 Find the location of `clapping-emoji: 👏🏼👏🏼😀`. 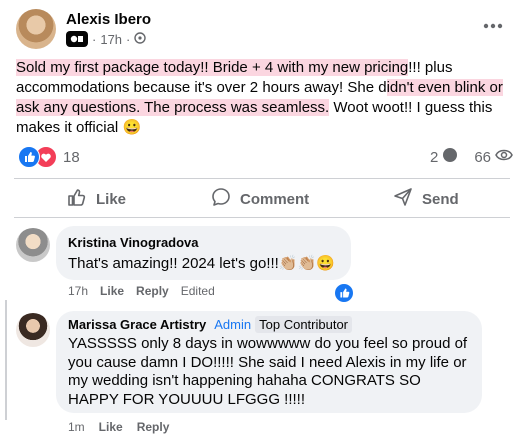

clapping-emoji: 👏🏼👏🏼😀 is located at coordinates (306, 263).